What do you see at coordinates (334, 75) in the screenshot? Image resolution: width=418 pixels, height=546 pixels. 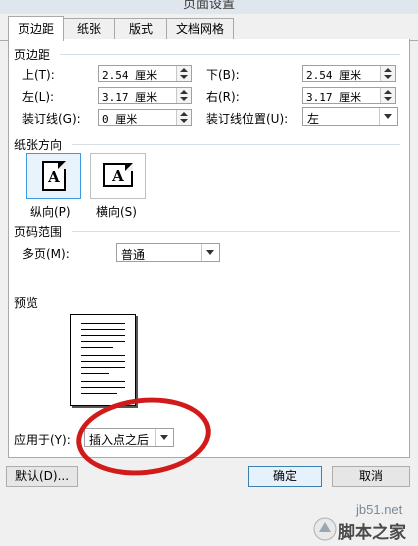 I see `bottom-margin-value: 2.54 厘米` at bounding box center [334, 75].